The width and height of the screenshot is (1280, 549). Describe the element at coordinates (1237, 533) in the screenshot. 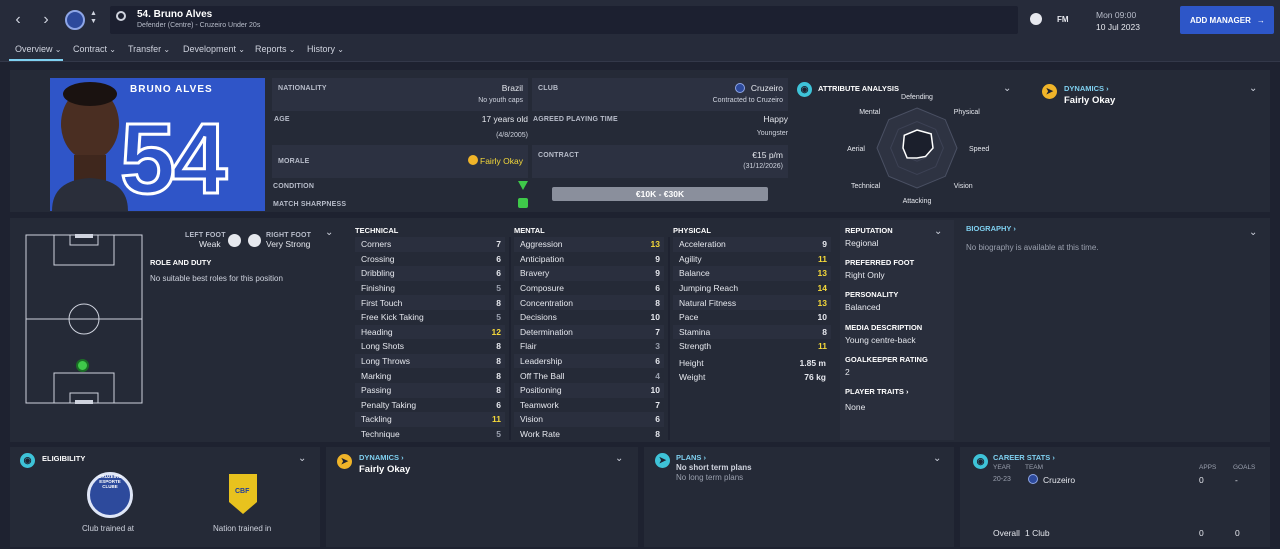

I see `career-overall-goals: 0` at that location.